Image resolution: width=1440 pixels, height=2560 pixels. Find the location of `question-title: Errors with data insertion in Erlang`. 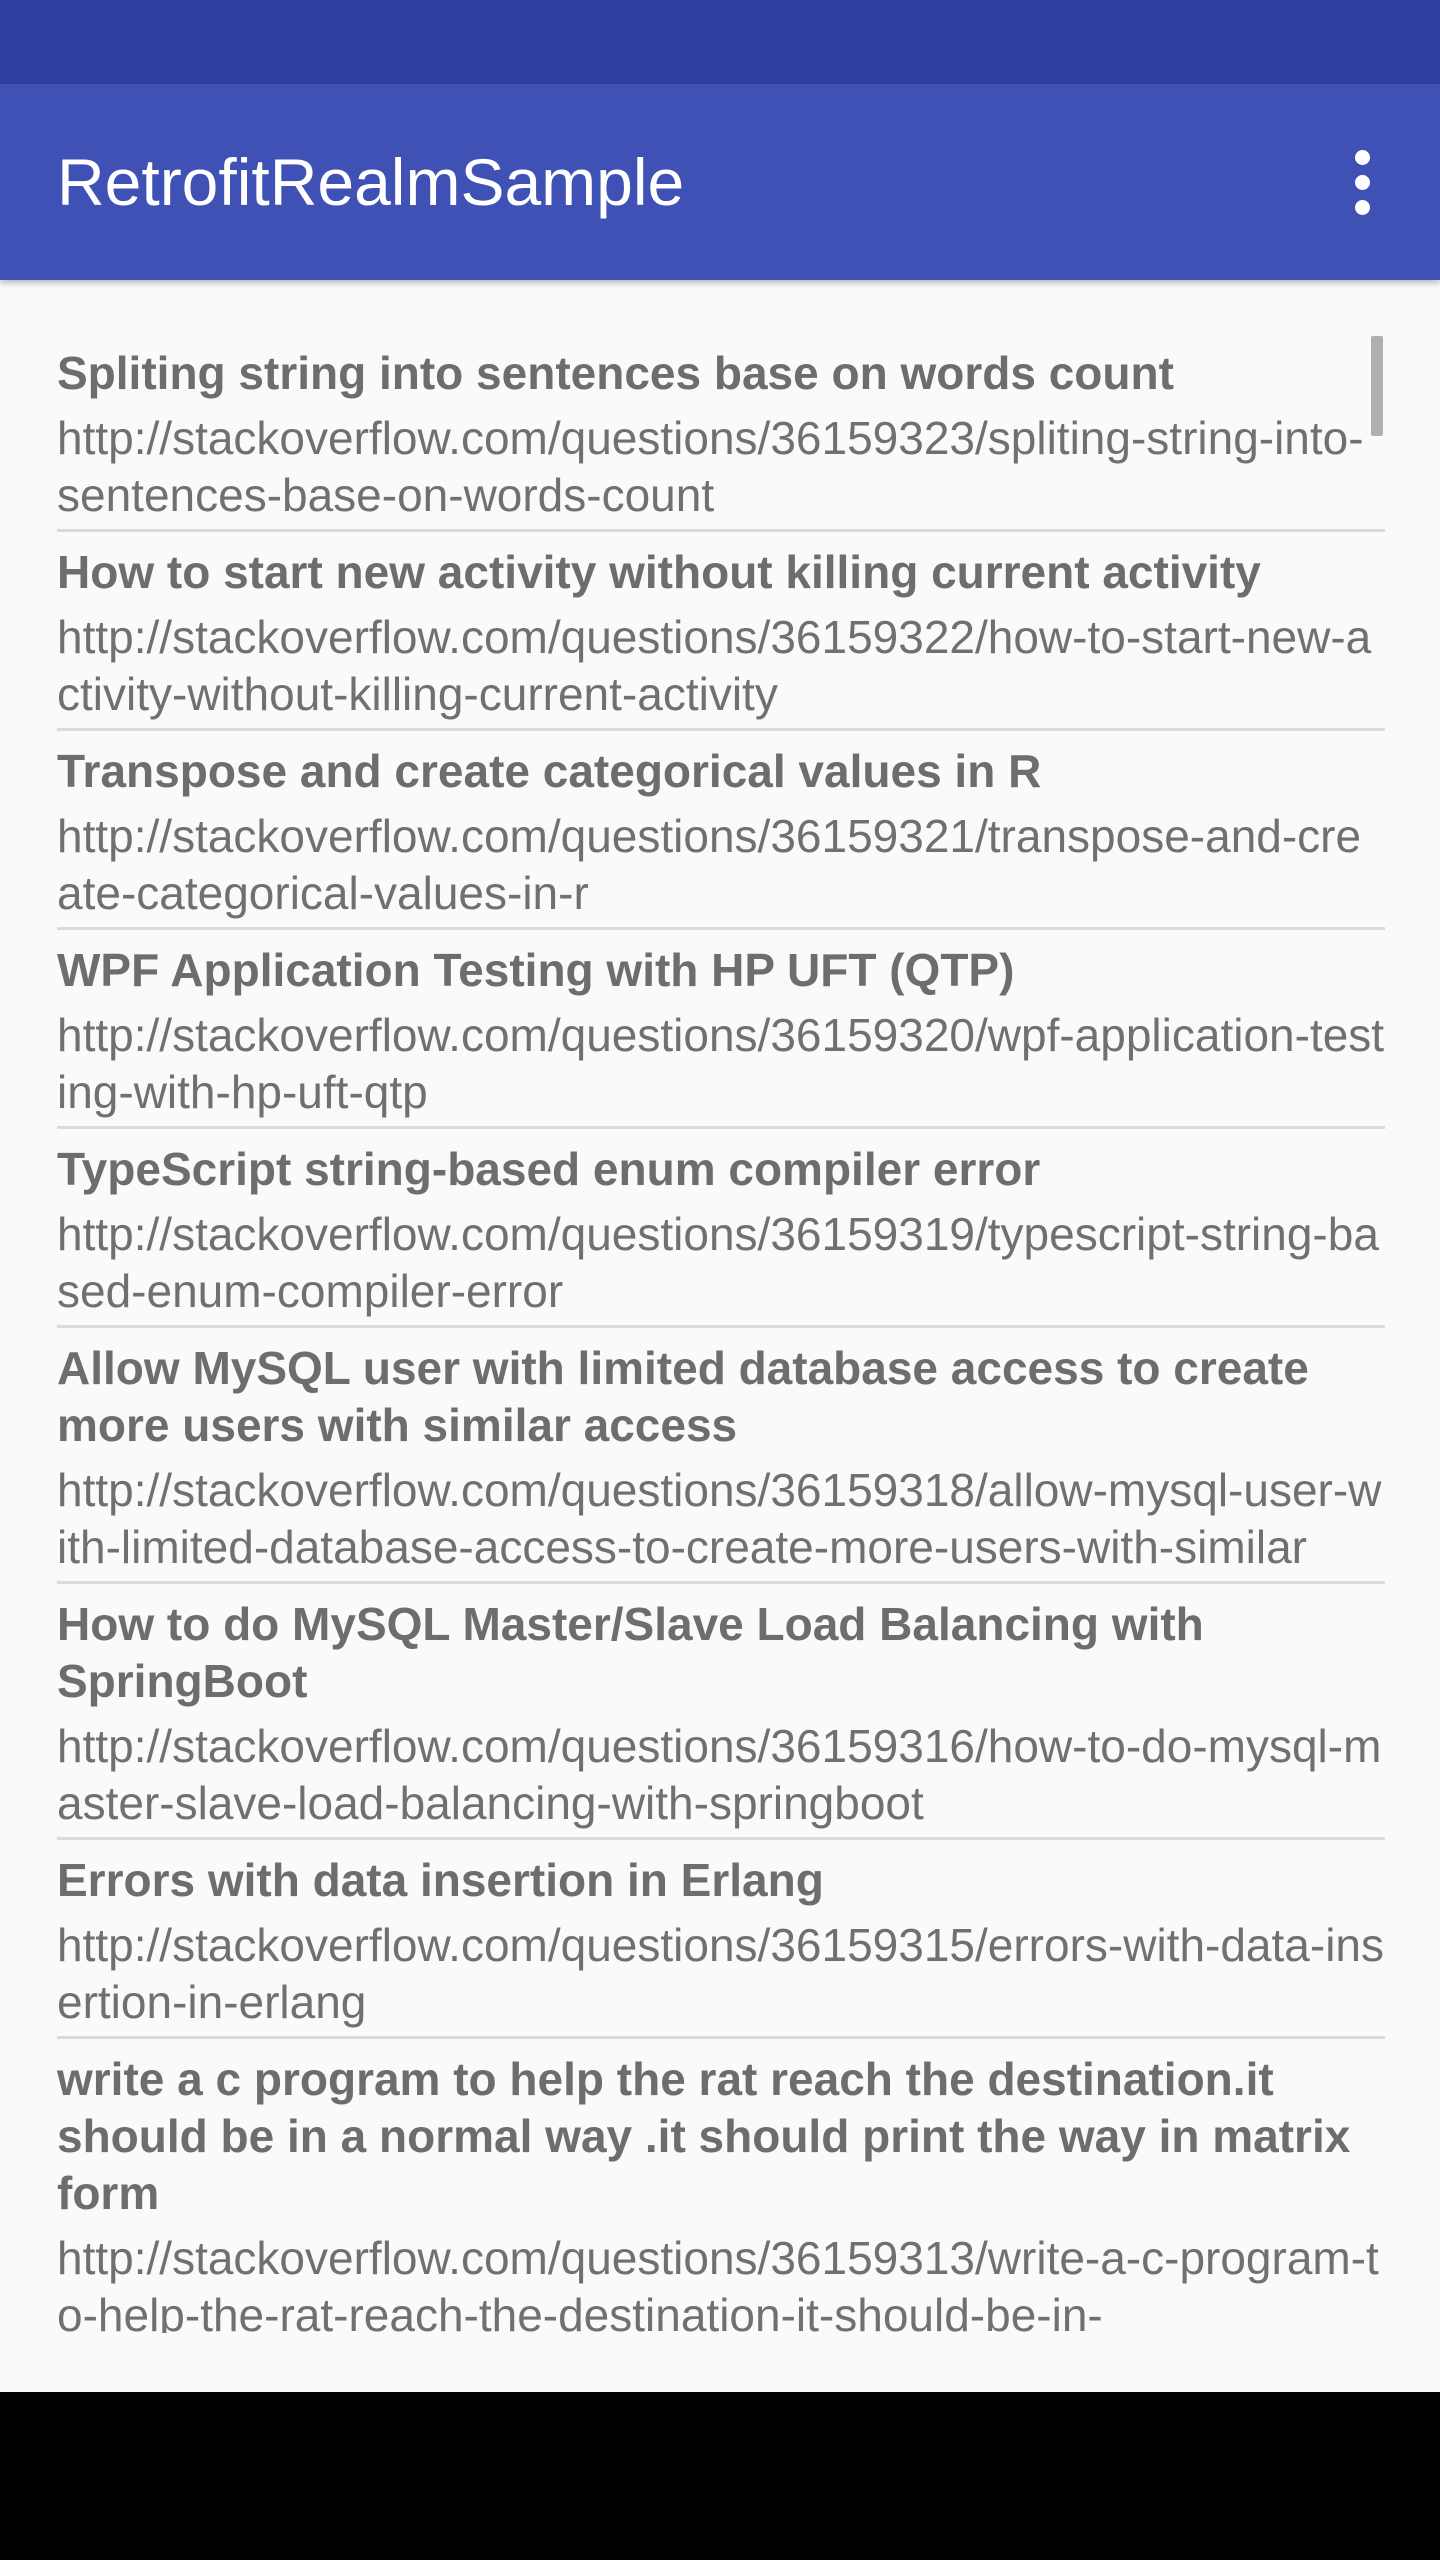

question-title: Errors with data insertion in Erlang is located at coordinates (440, 1880).